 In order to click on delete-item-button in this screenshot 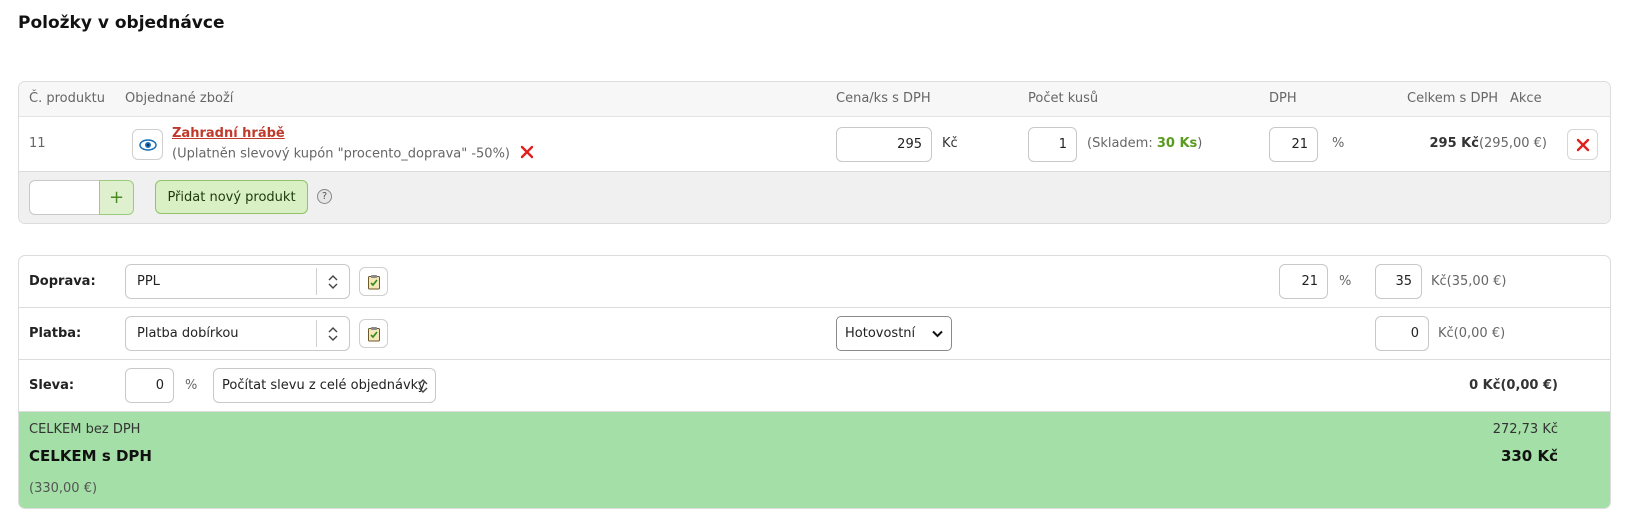, I will do `click(1582, 144)`.